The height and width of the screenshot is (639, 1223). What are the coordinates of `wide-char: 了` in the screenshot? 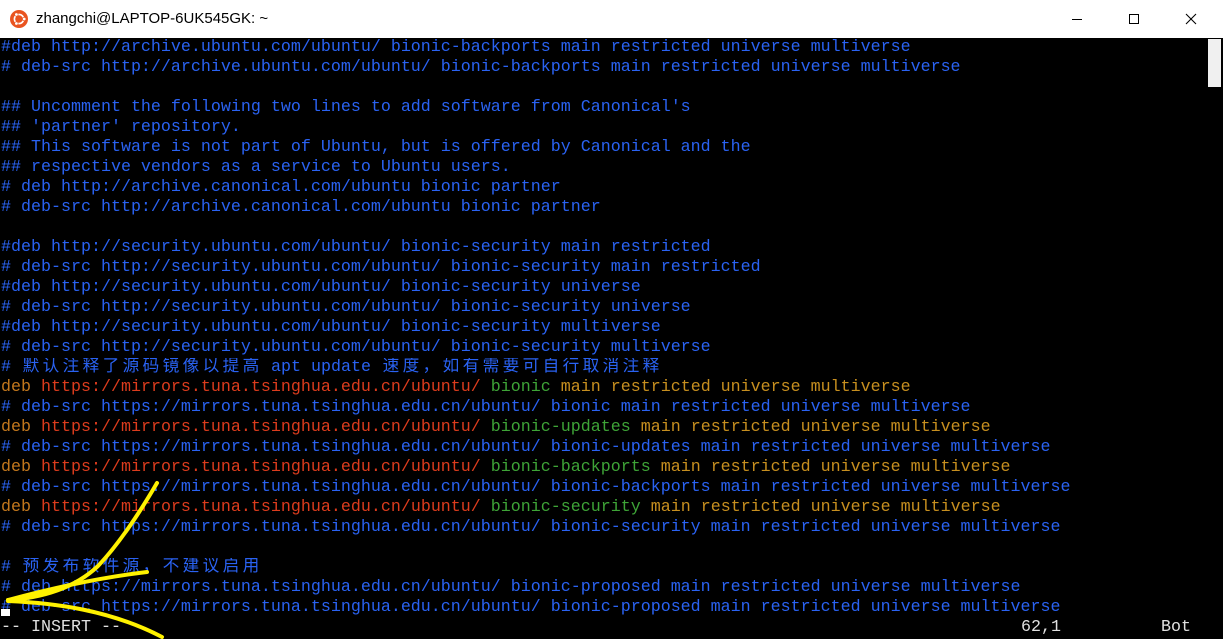 It's located at (111, 367).